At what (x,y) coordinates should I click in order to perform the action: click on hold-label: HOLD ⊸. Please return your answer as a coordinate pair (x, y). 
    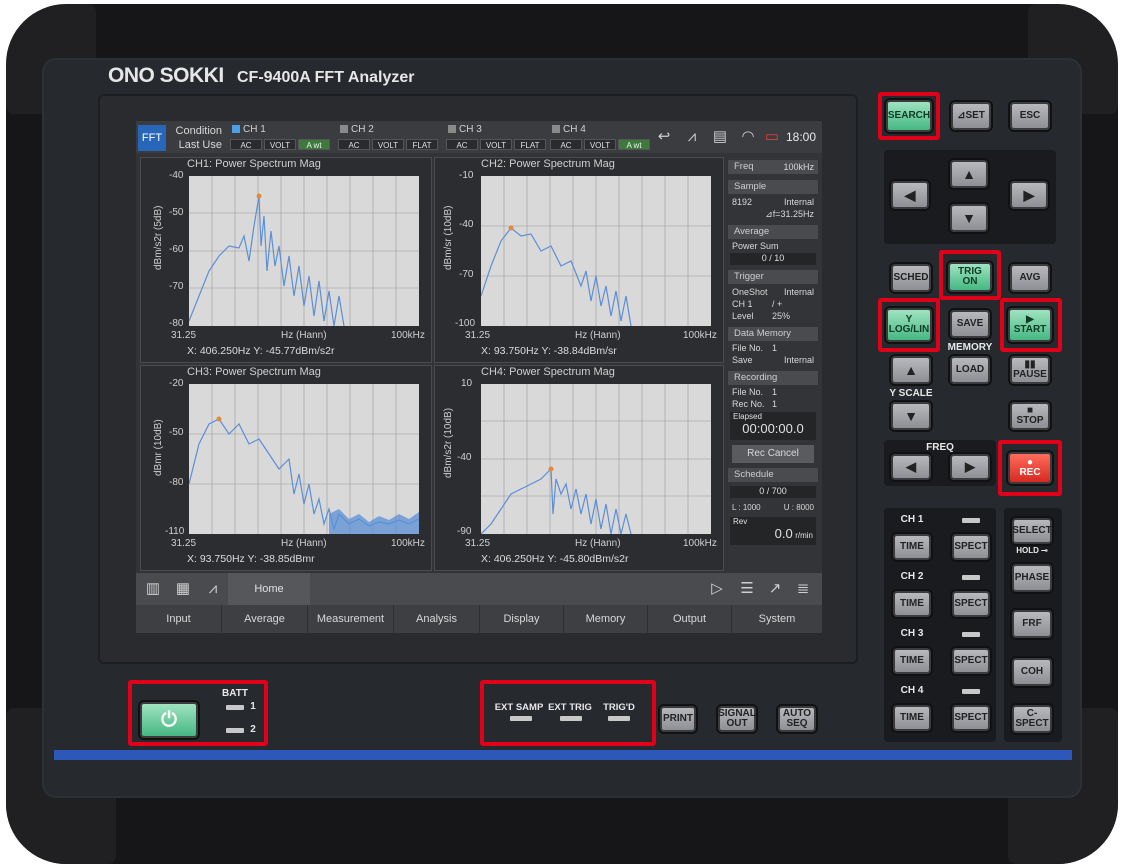
    Looking at the image, I should click on (1032, 550).